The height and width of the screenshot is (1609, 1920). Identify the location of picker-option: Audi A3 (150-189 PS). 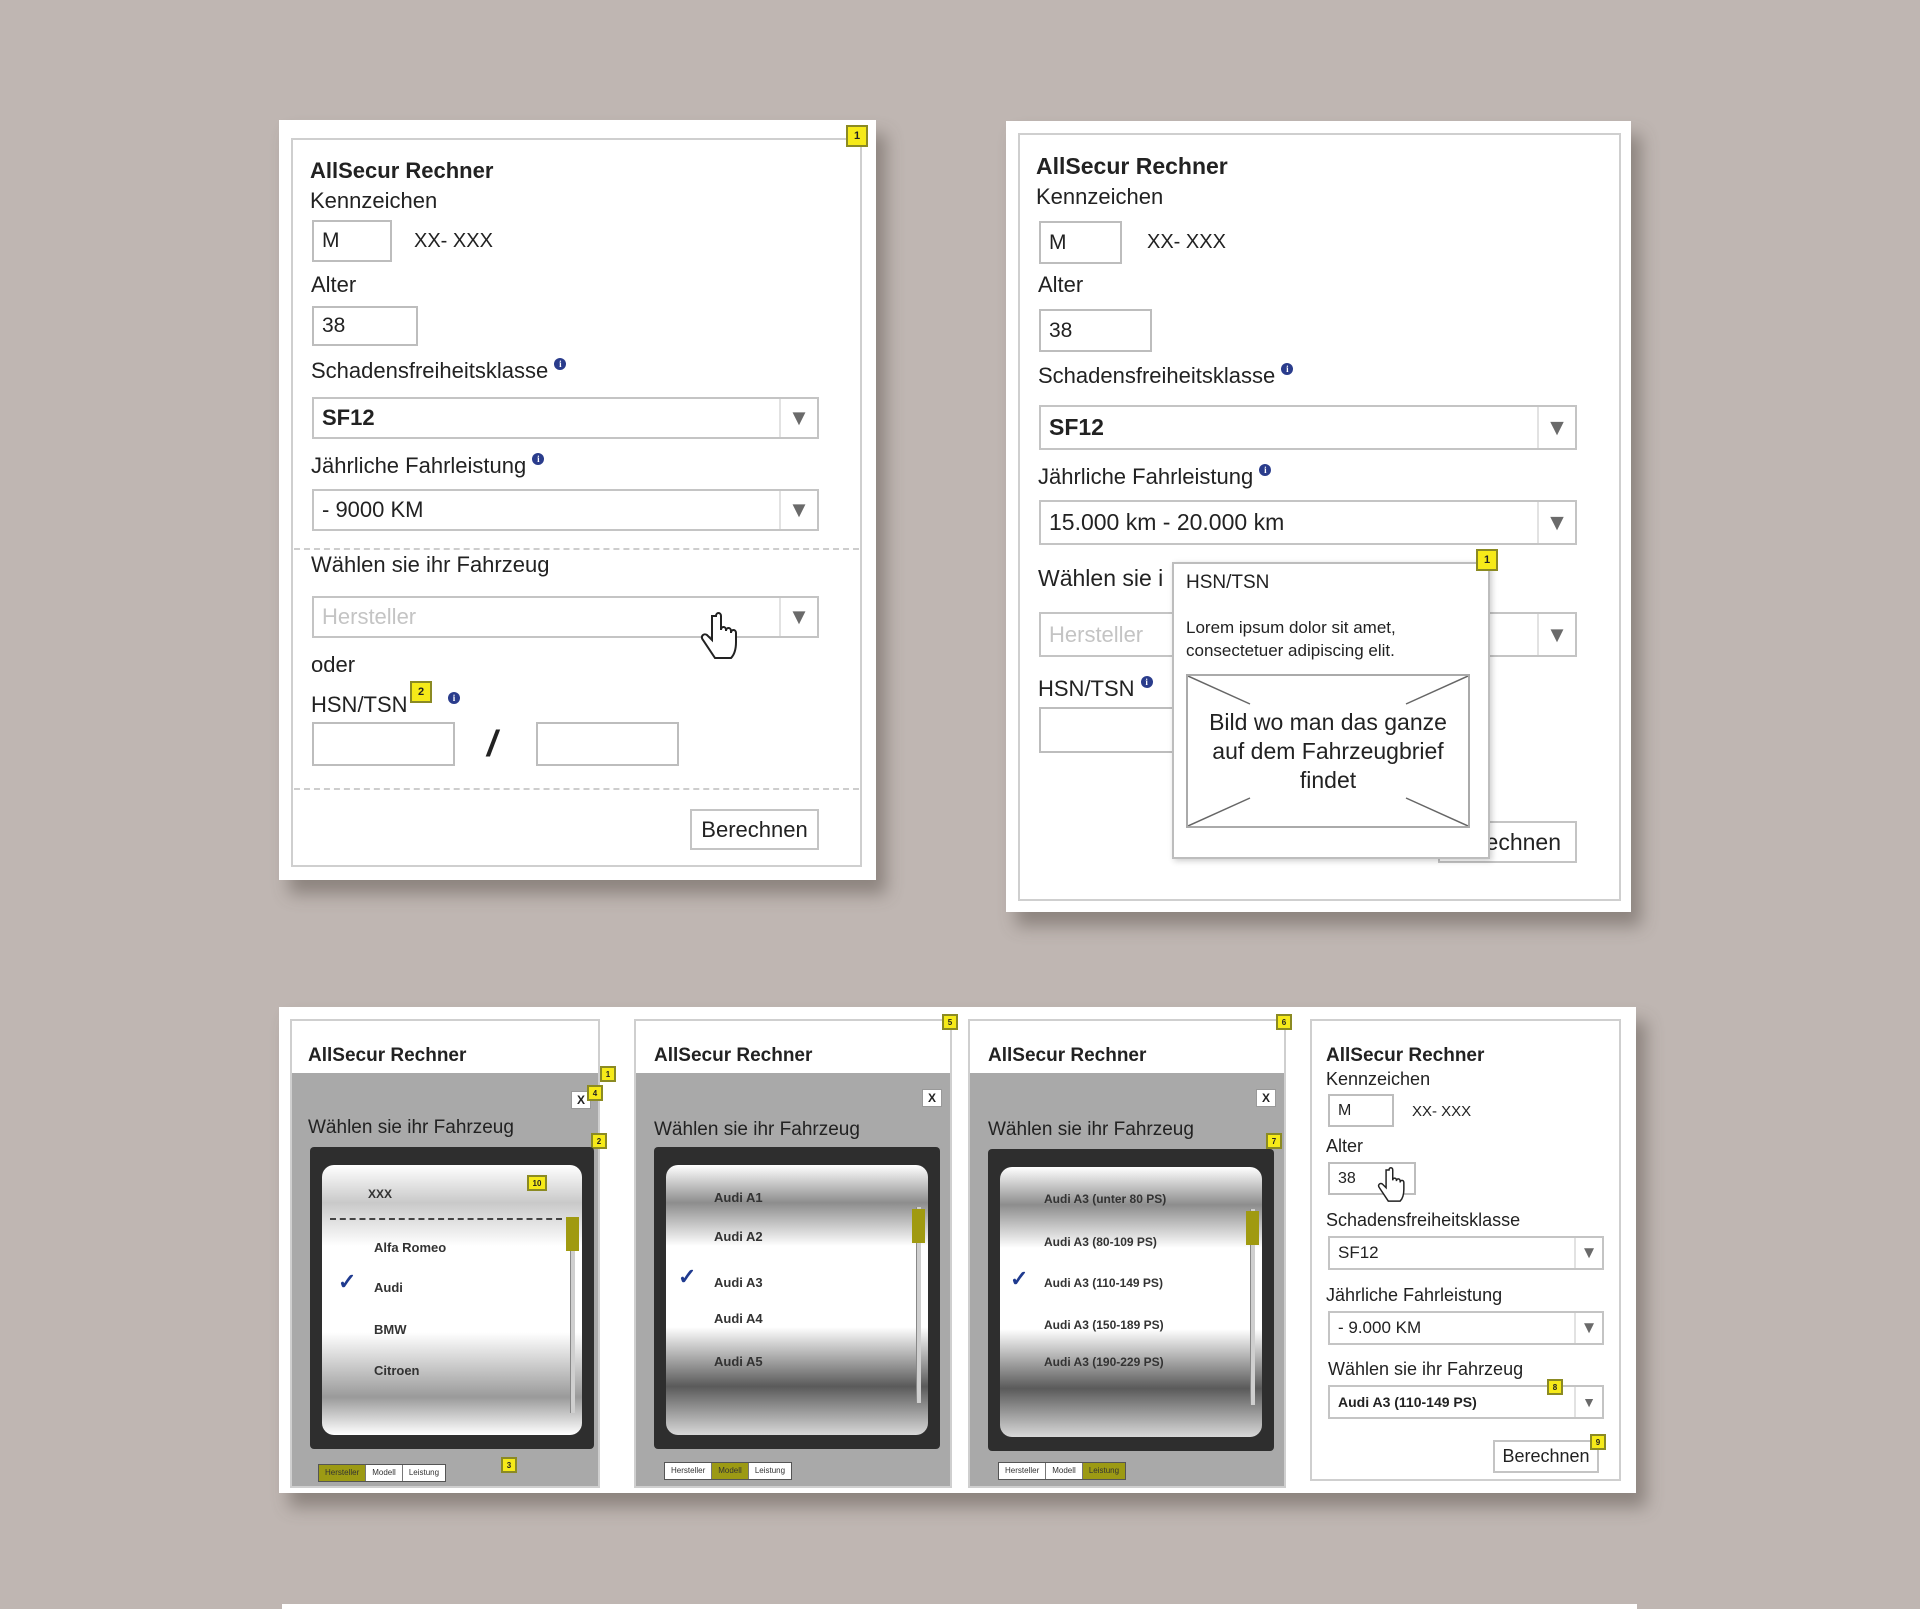
(1104, 1325).